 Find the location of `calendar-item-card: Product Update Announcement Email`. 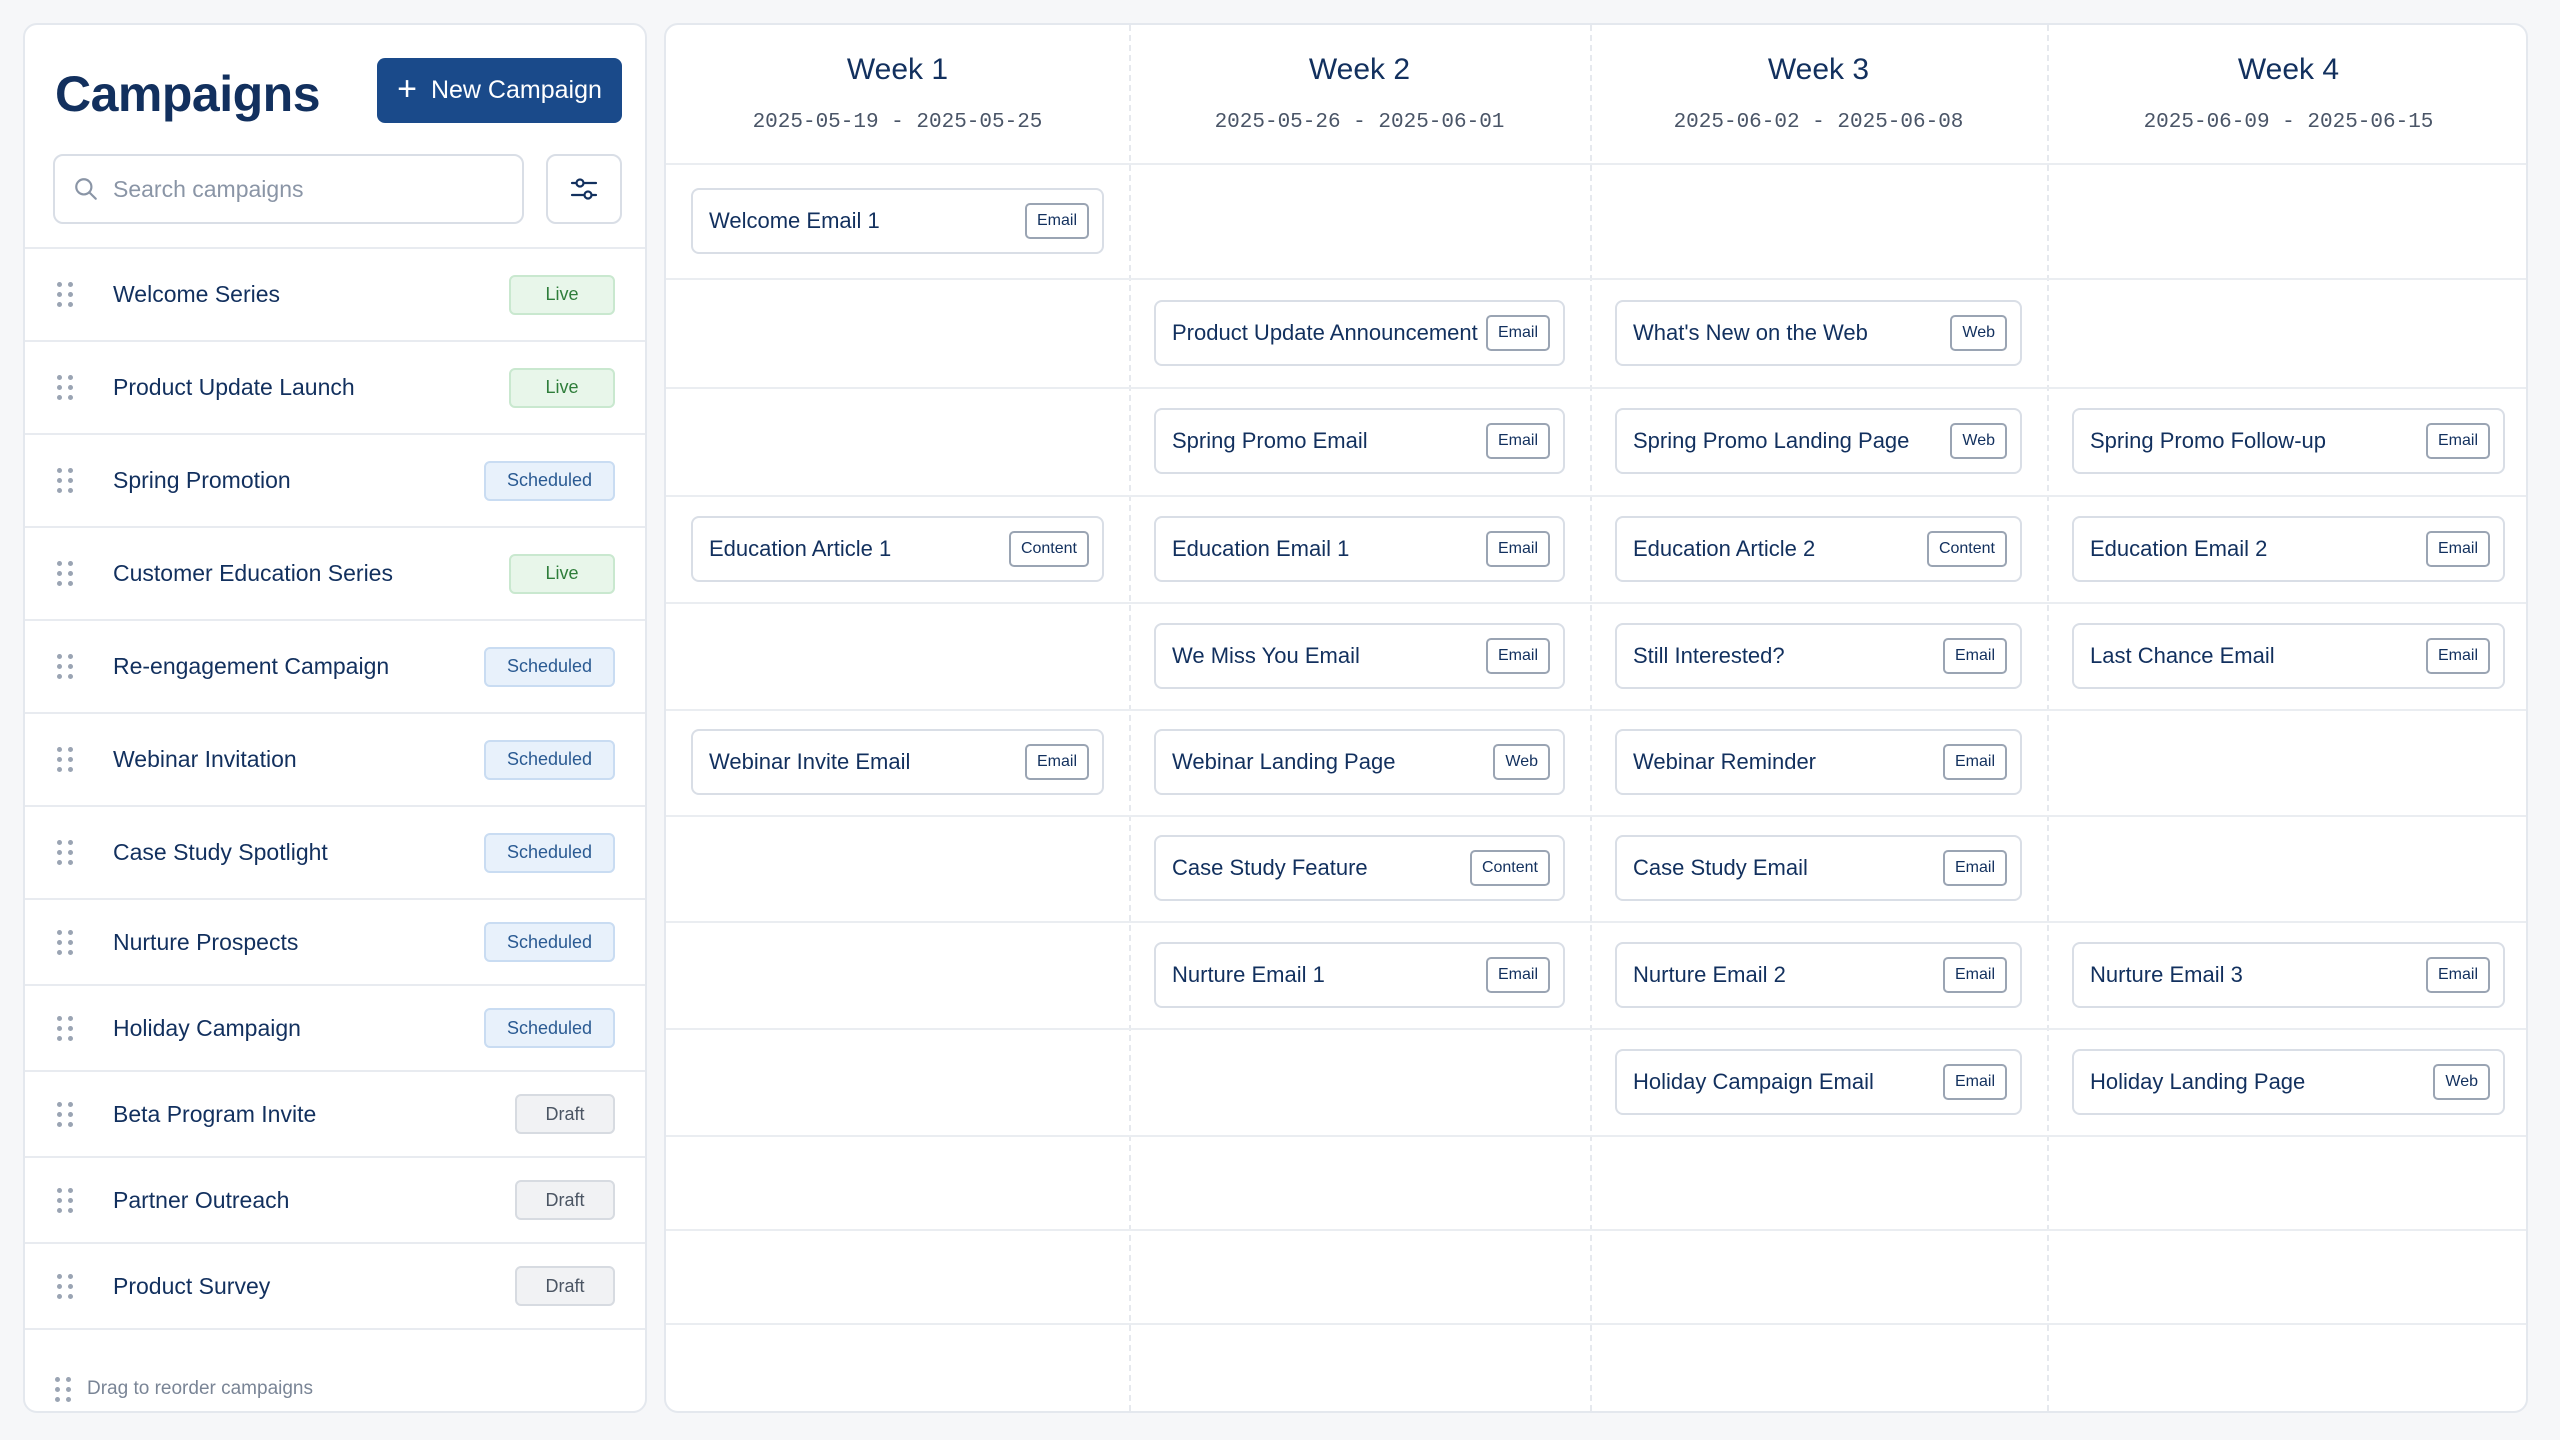

calendar-item-card: Product Update Announcement Email is located at coordinates (1359, 332).